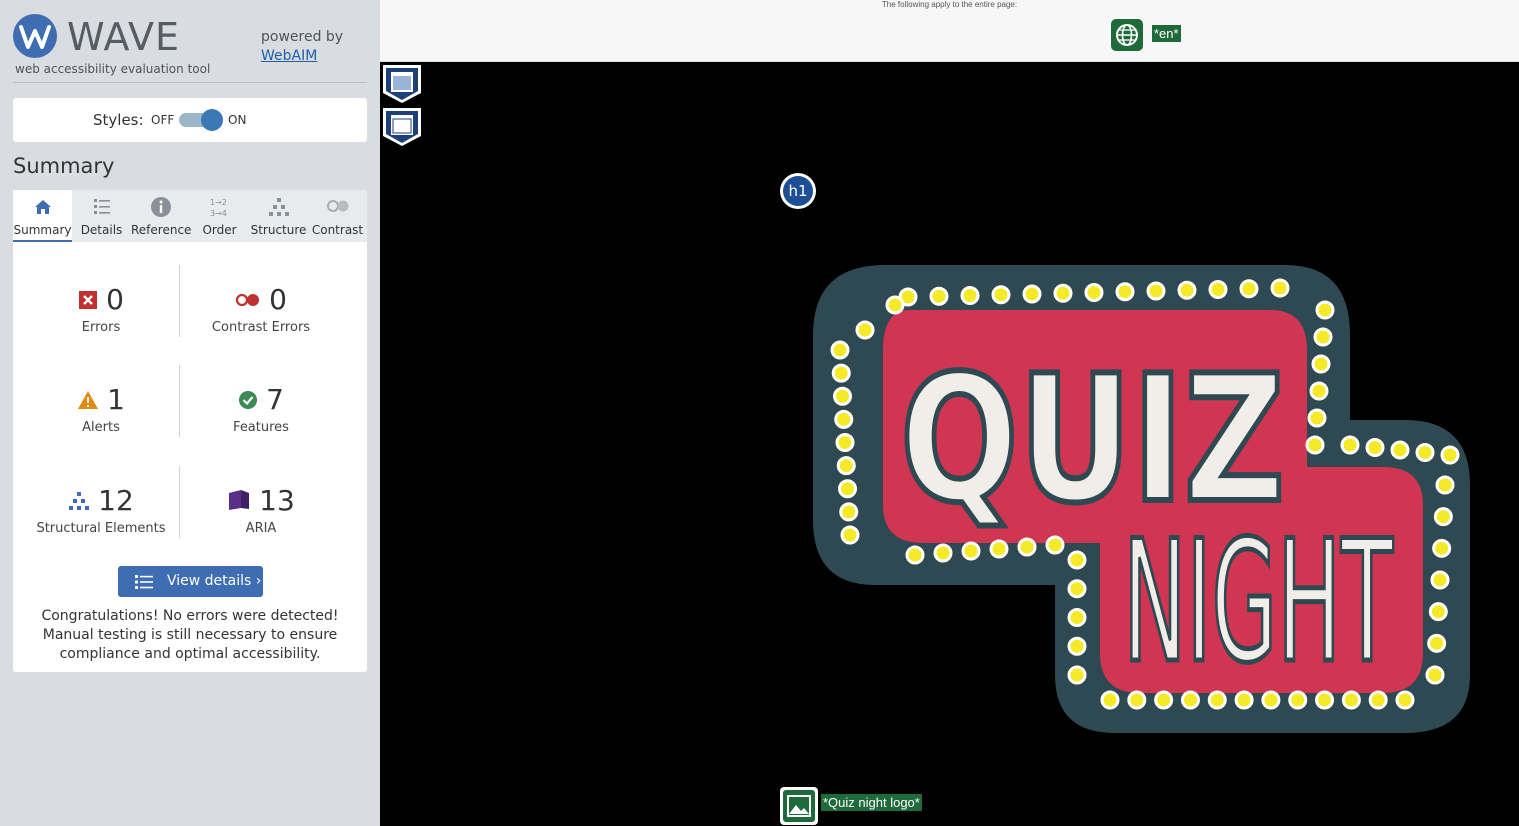 The image size is (1519, 826). I want to click on tab-contrast: Contrast, so click(337, 216).